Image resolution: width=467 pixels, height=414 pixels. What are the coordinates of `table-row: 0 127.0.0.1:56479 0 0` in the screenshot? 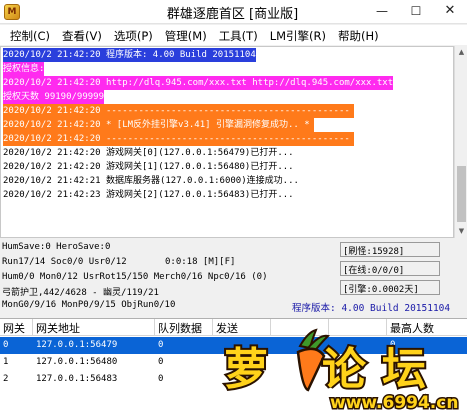 It's located at (233, 345).